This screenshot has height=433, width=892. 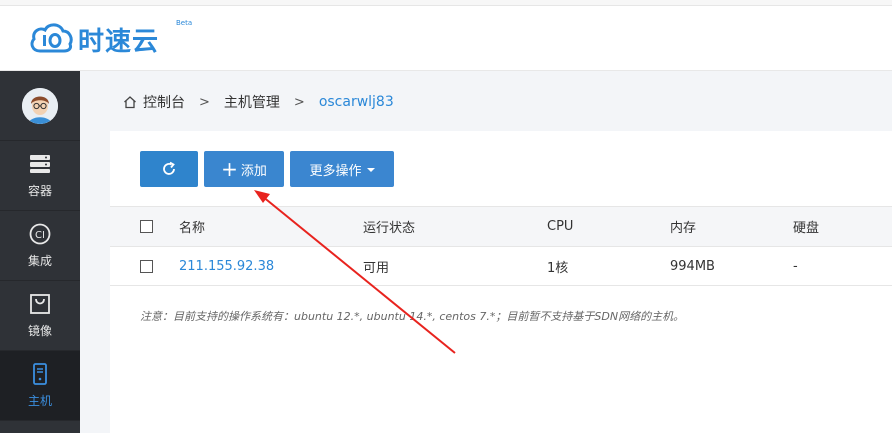 I want to click on column-header-cpu: CPU, so click(x=560, y=226).